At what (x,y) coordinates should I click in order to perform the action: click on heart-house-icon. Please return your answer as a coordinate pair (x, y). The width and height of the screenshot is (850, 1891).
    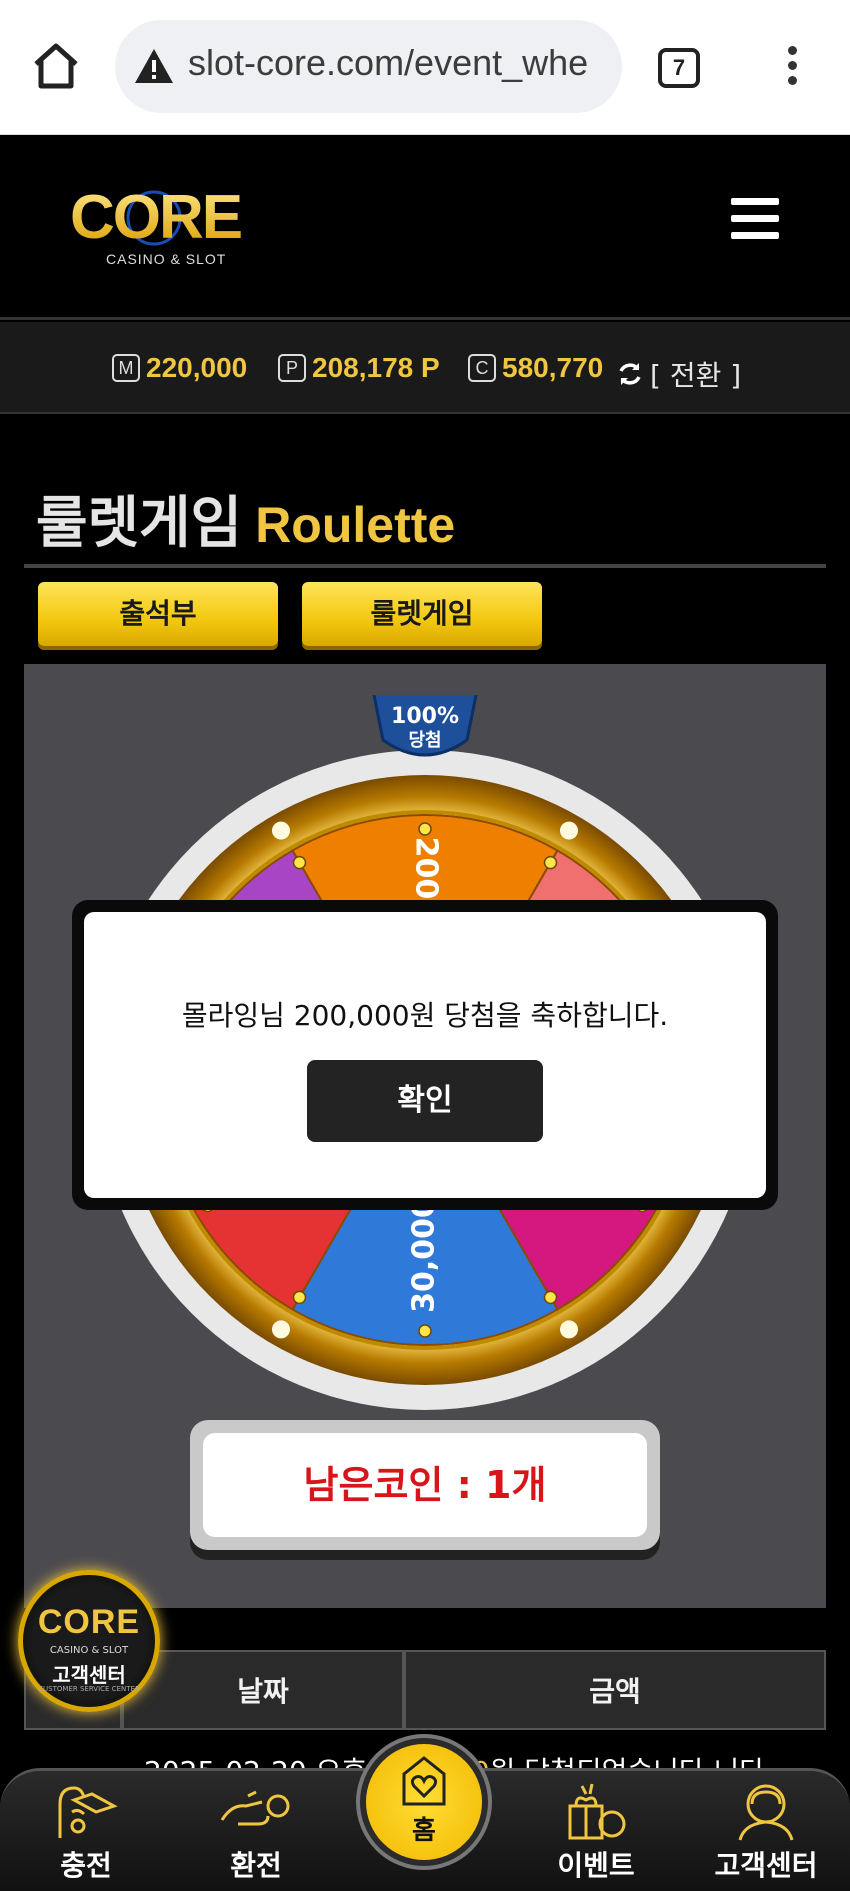
    Looking at the image, I should click on (424, 1781).